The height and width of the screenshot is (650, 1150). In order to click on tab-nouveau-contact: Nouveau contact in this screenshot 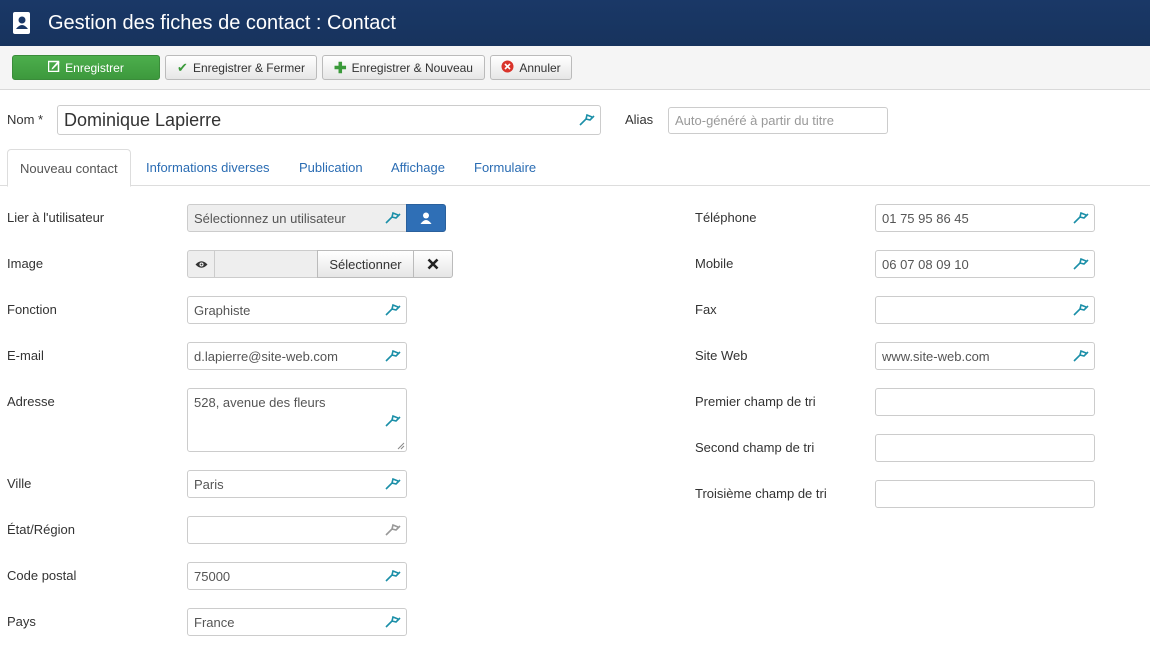, I will do `click(69, 168)`.